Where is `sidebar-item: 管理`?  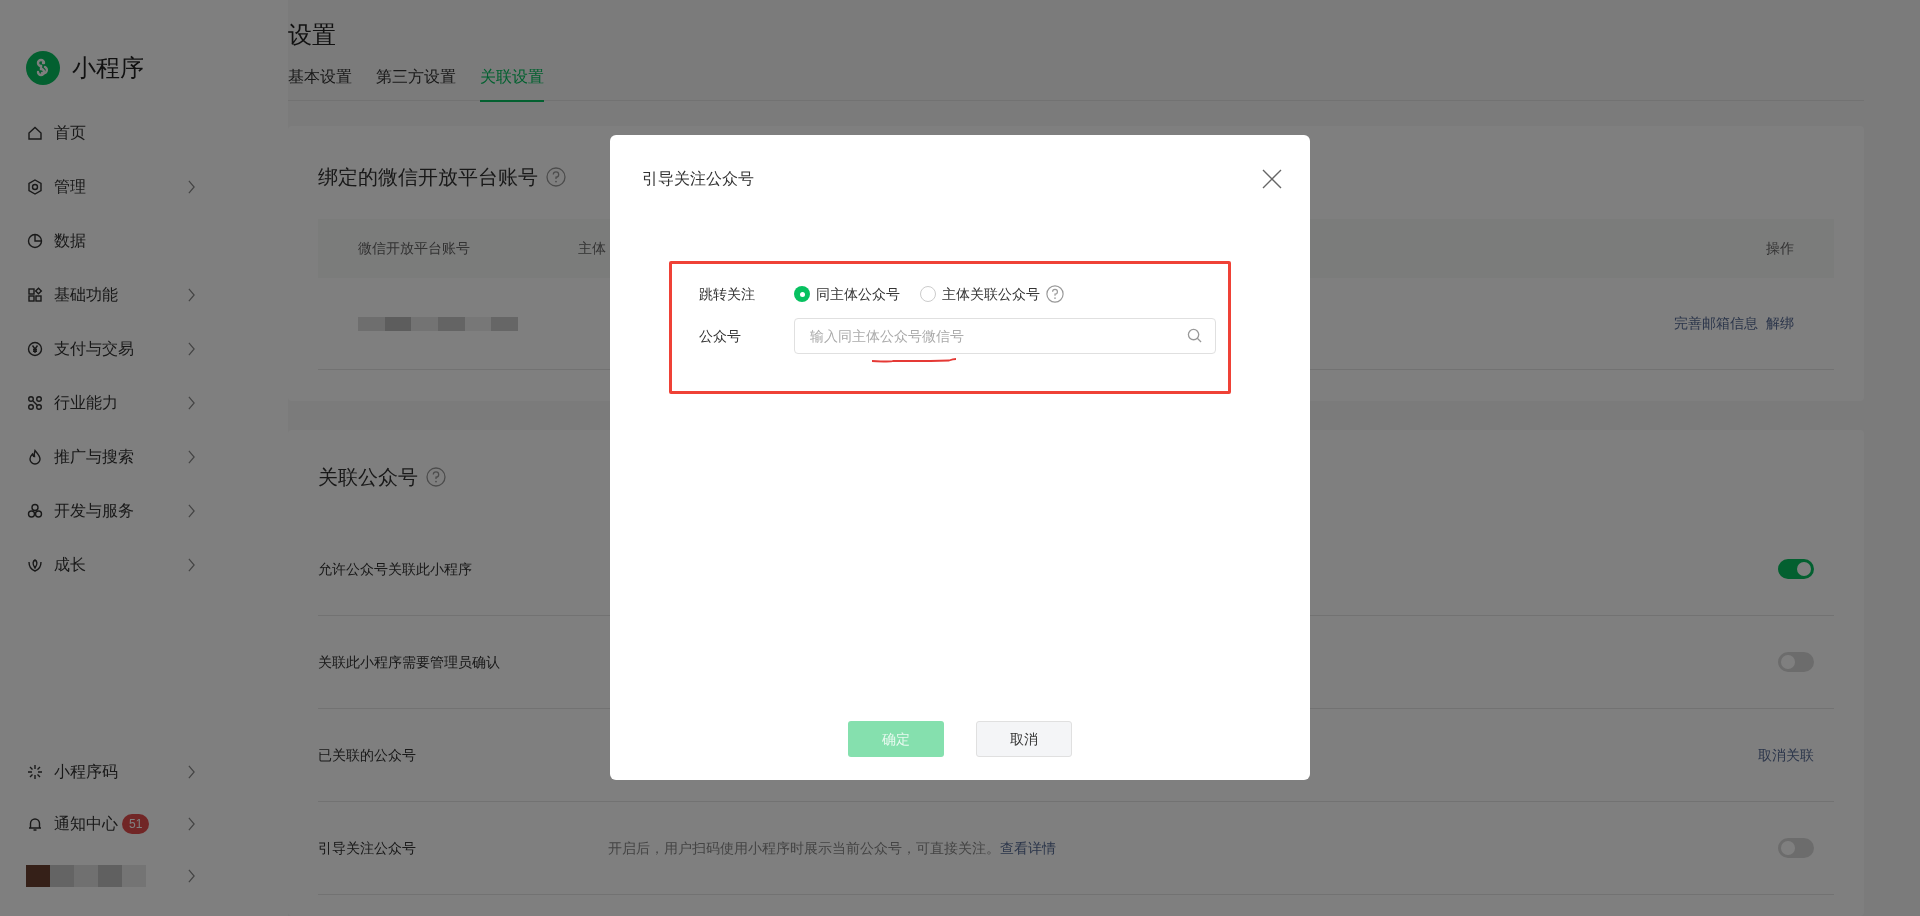 sidebar-item: 管理 is located at coordinates (111, 187).